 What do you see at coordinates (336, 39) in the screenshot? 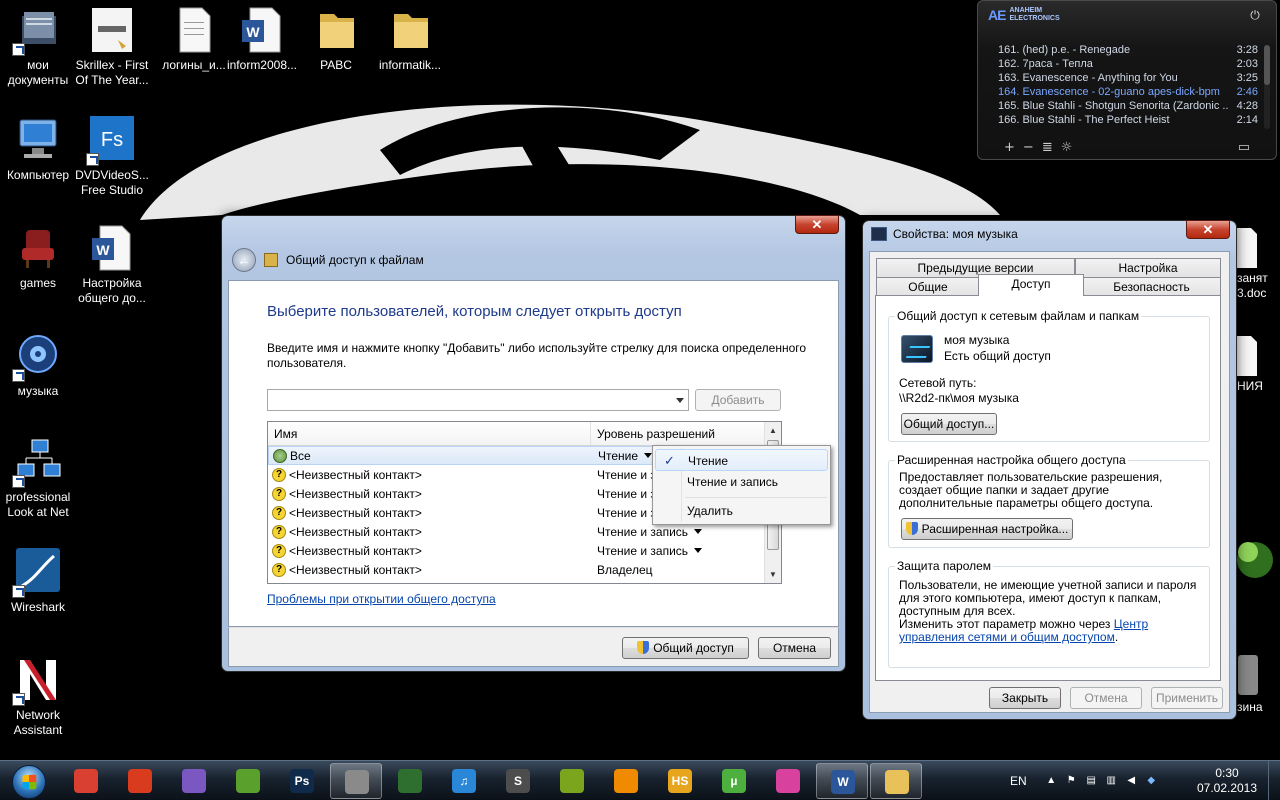
I see `desktop-icon-pabc: PABC` at bounding box center [336, 39].